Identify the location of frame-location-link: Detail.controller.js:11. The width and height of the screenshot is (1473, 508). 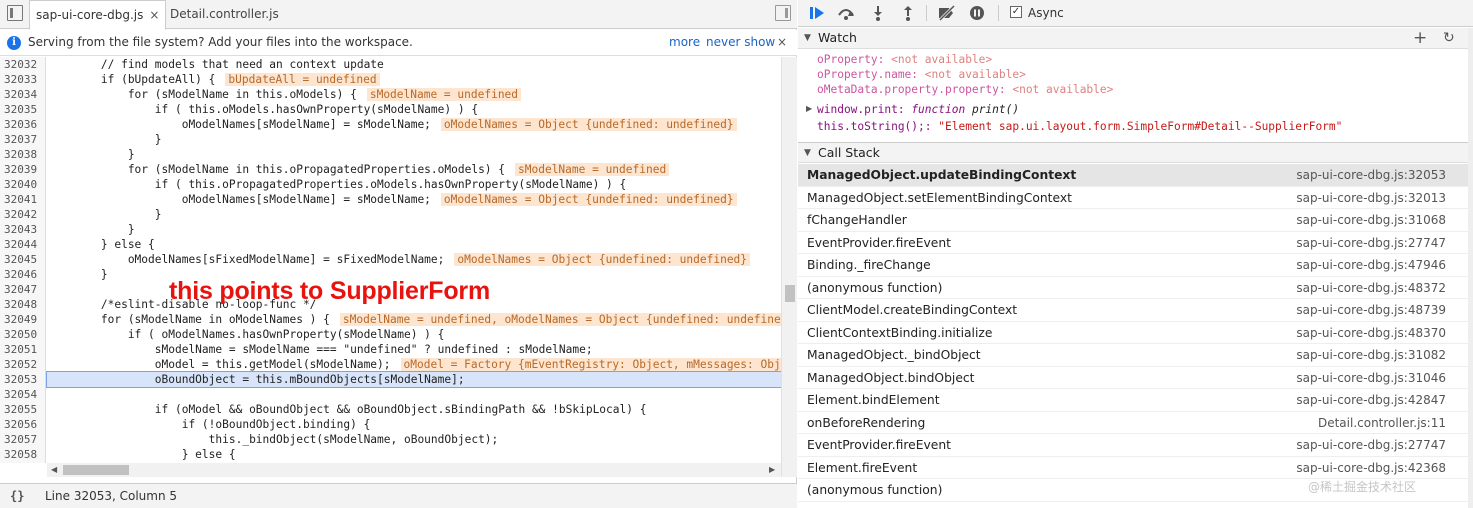
(1382, 423).